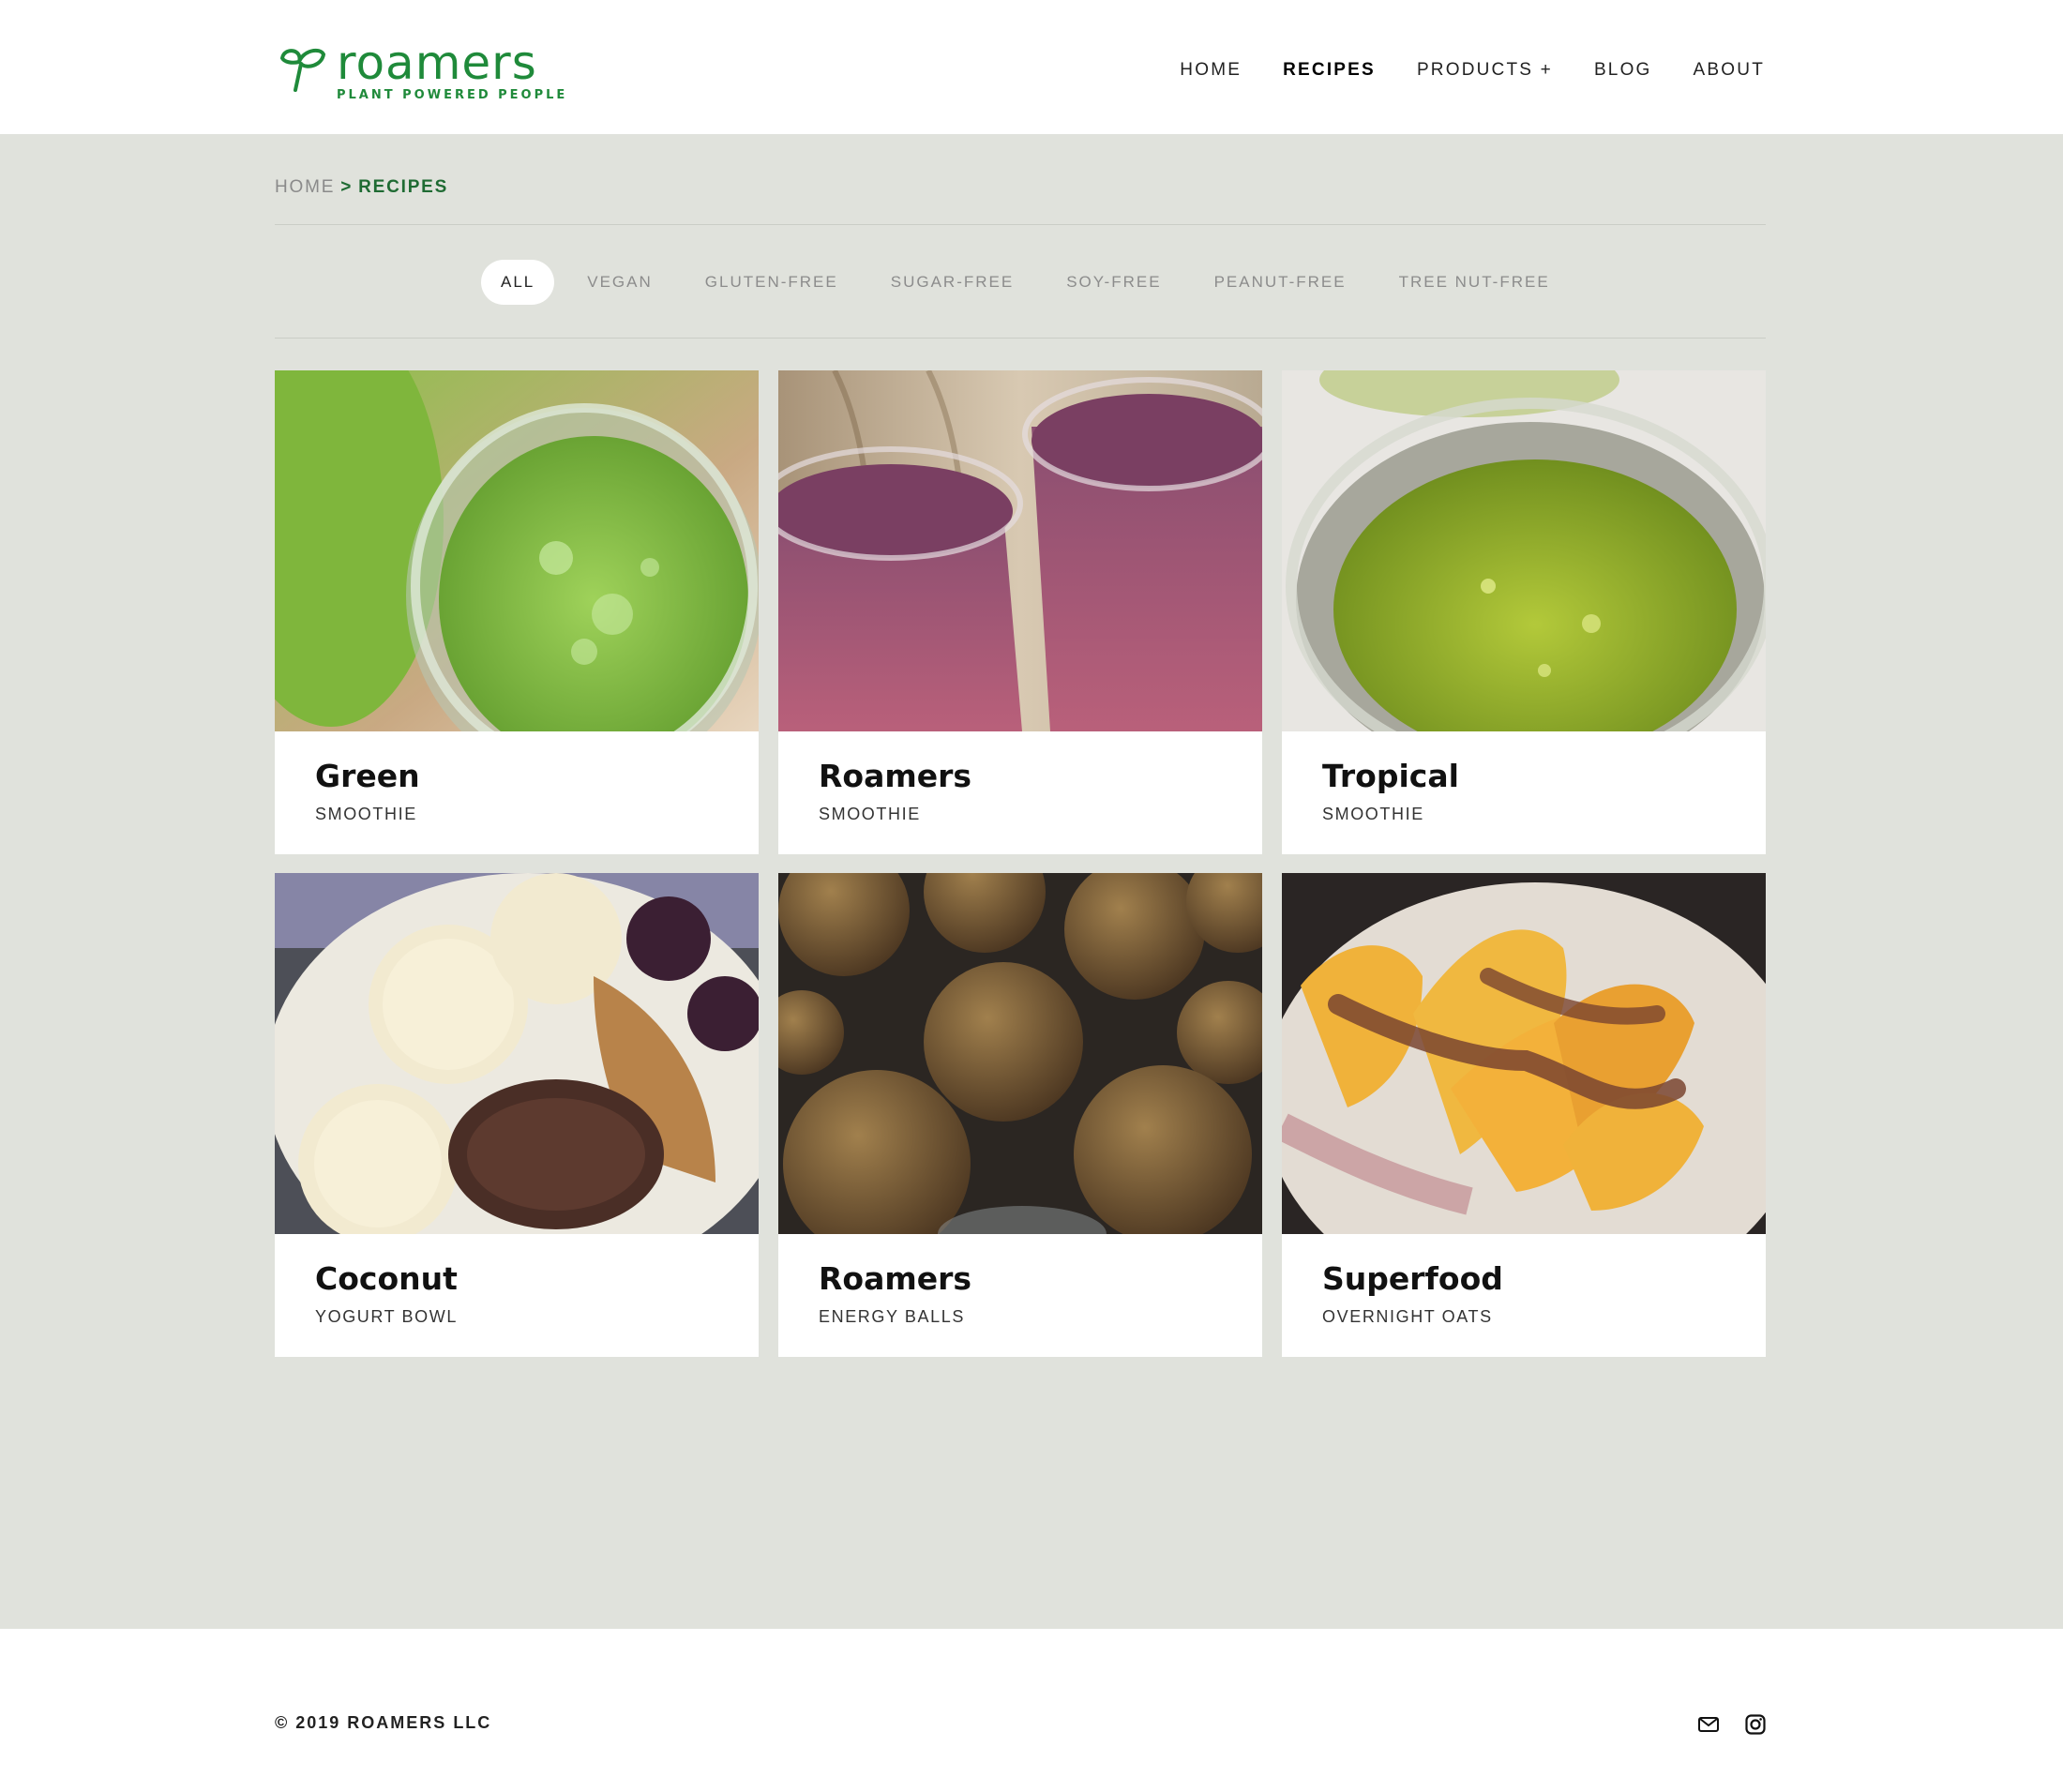  I want to click on filter-peanut-free: PEANUT-FREE, so click(1281, 282).